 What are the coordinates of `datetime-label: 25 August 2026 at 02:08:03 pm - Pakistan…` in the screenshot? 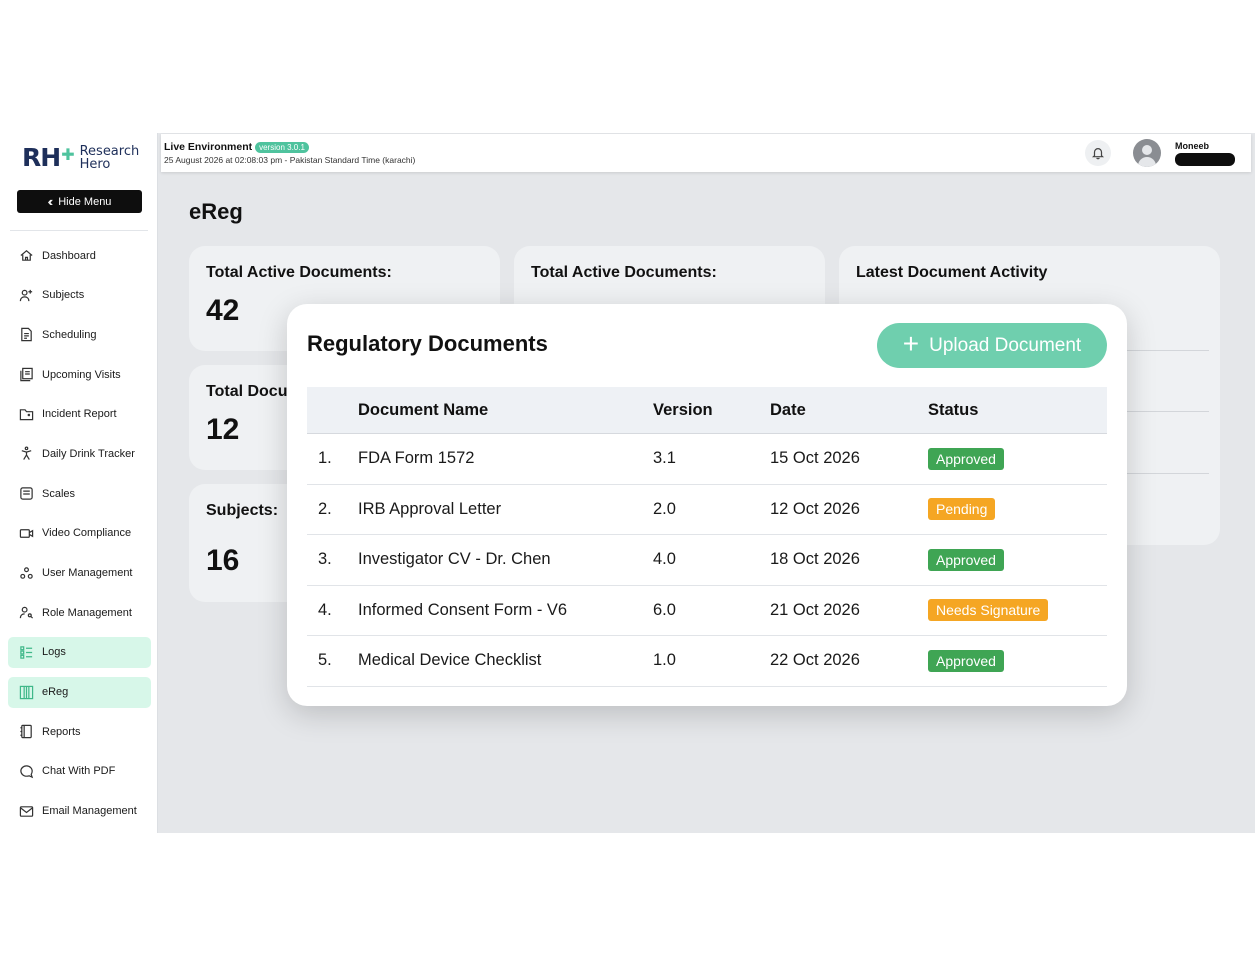 It's located at (290, 160).